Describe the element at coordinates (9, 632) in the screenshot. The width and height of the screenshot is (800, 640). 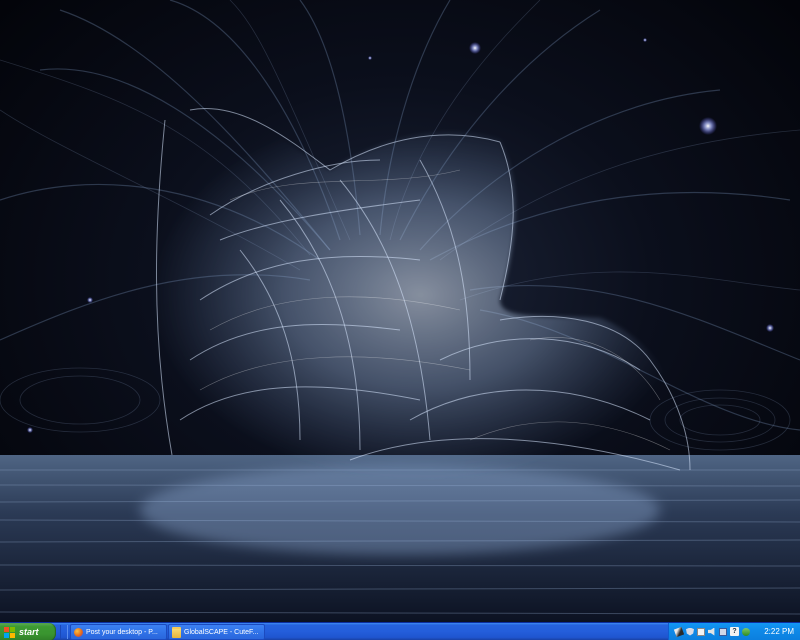
I see `windows-logo-icon` at that location.